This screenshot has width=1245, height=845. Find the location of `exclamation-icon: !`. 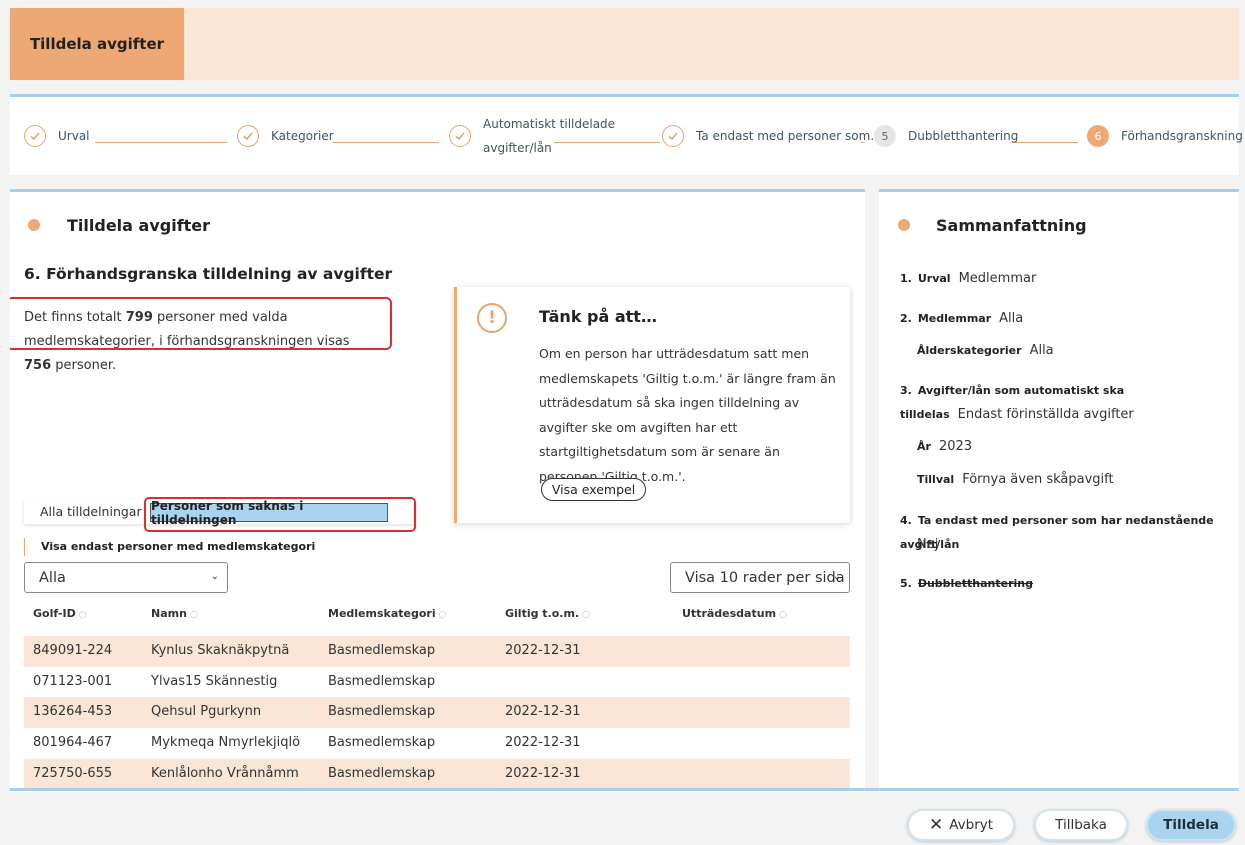

exclamation-icon: ! is located at coordinates (492, 318).